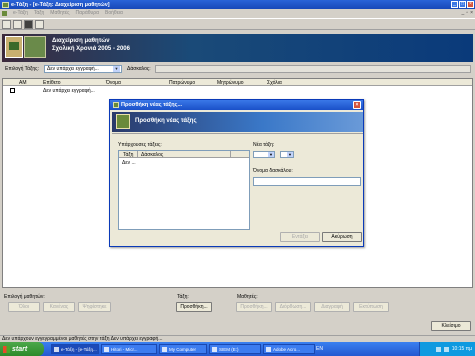 The height and width of the screenshot is (356, 475). I want to click on dialog-close-icon: ×, so click(357, 105).